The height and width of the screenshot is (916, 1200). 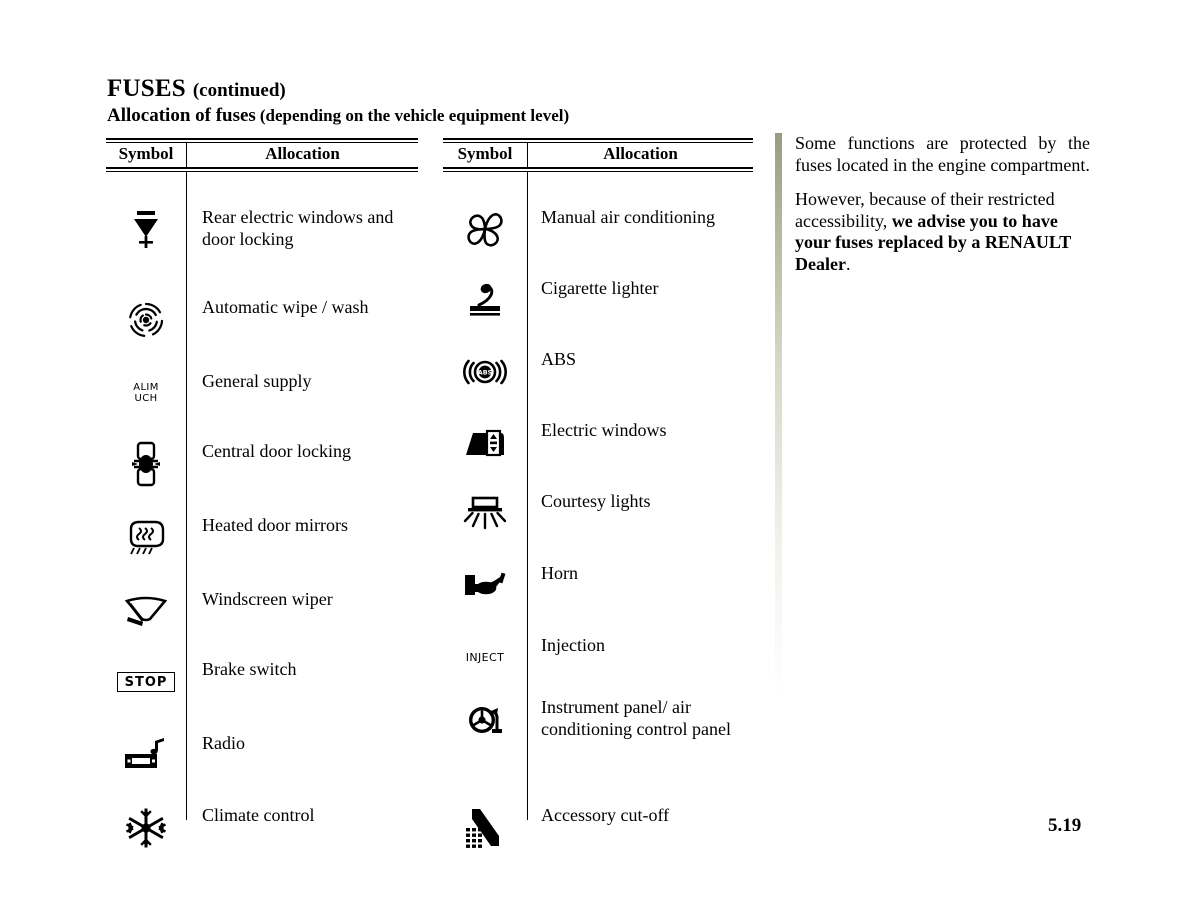 I want to click on title-continued: (continued), so click(x=239, y=90).